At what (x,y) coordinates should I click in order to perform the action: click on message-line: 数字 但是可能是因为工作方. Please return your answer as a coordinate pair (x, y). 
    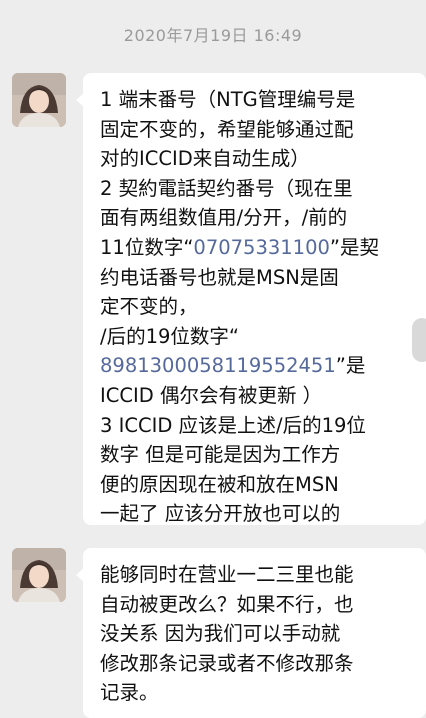
    Looking at the image, I should click on (220, 455).